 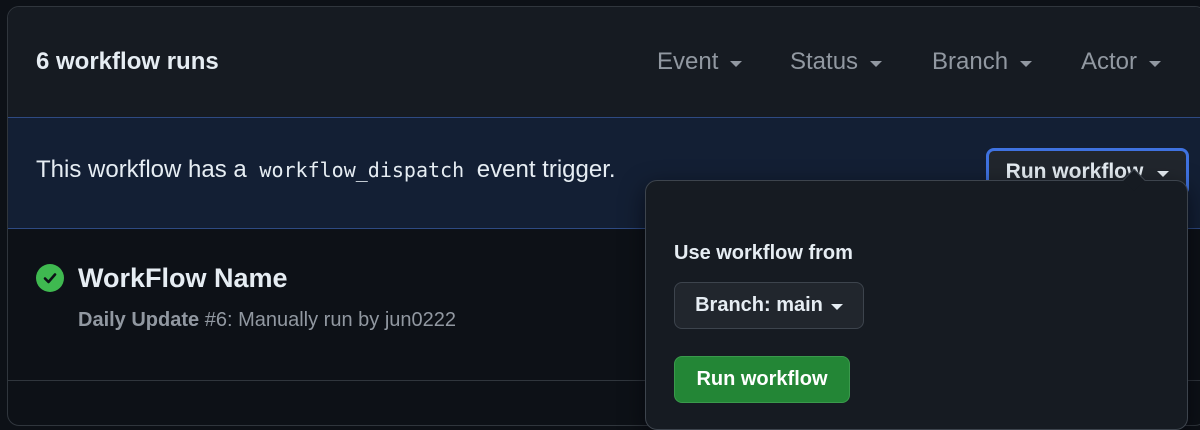 I want to click on filter-branch: Branch, so click(x=982, y=62).